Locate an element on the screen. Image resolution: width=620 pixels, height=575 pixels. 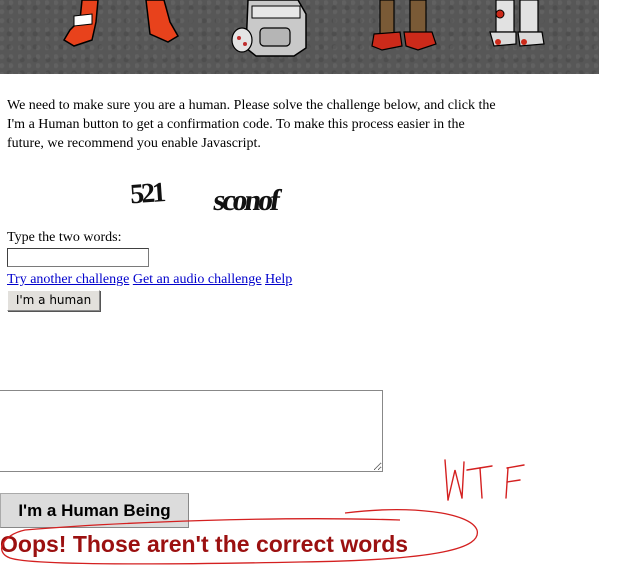
captcha-word-2: sconof is located at coordinates (247, 200).